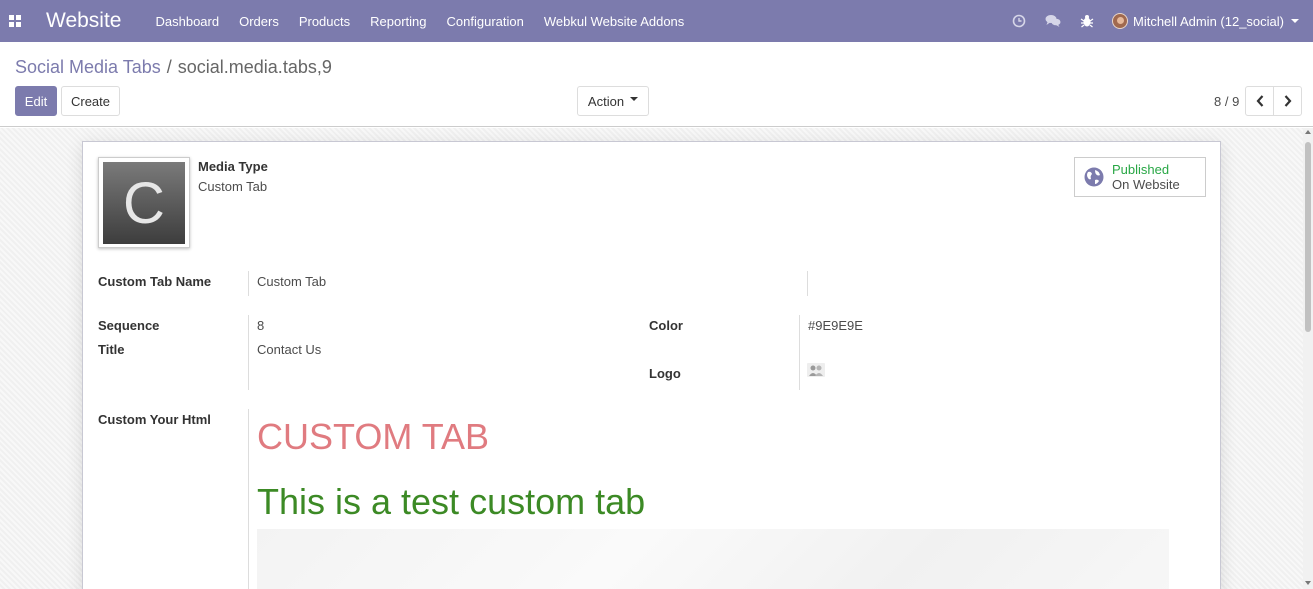 The image size is (1313, 589). What do you see at coordinates (154, 419) in the screenshot?
I see `custom-html-label: Custom Your Html` at bounding box center [154, 419].